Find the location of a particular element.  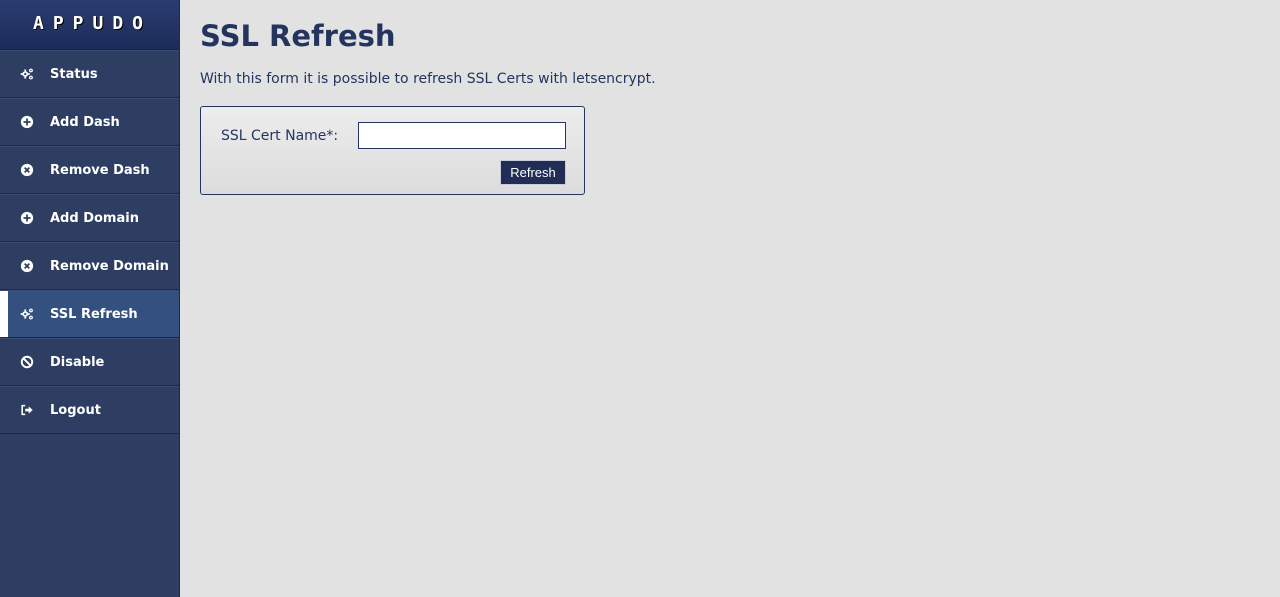

sidebar-item-remove-dash: Remove Dash is located at coordinates (89, 170).